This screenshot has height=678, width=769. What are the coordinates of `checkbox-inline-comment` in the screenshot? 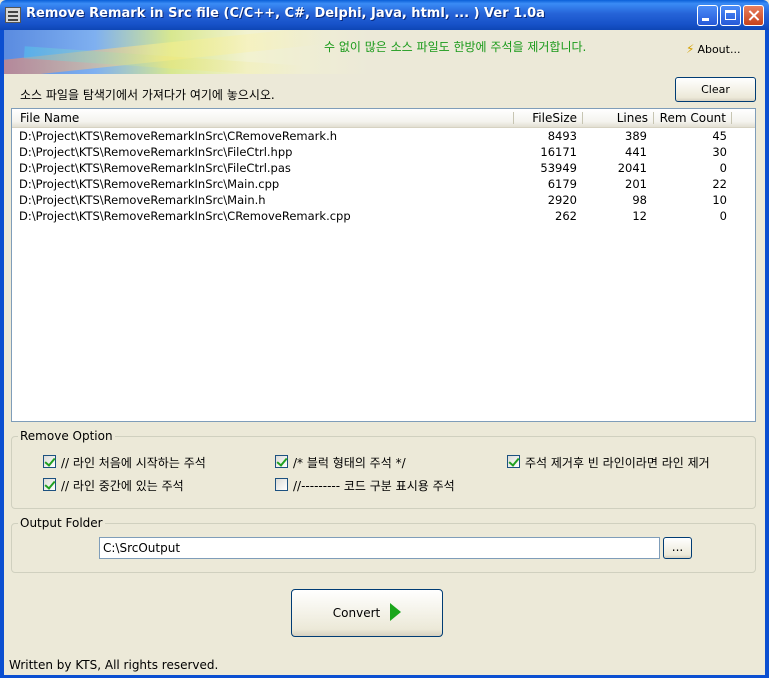 It's located at (49, 484).